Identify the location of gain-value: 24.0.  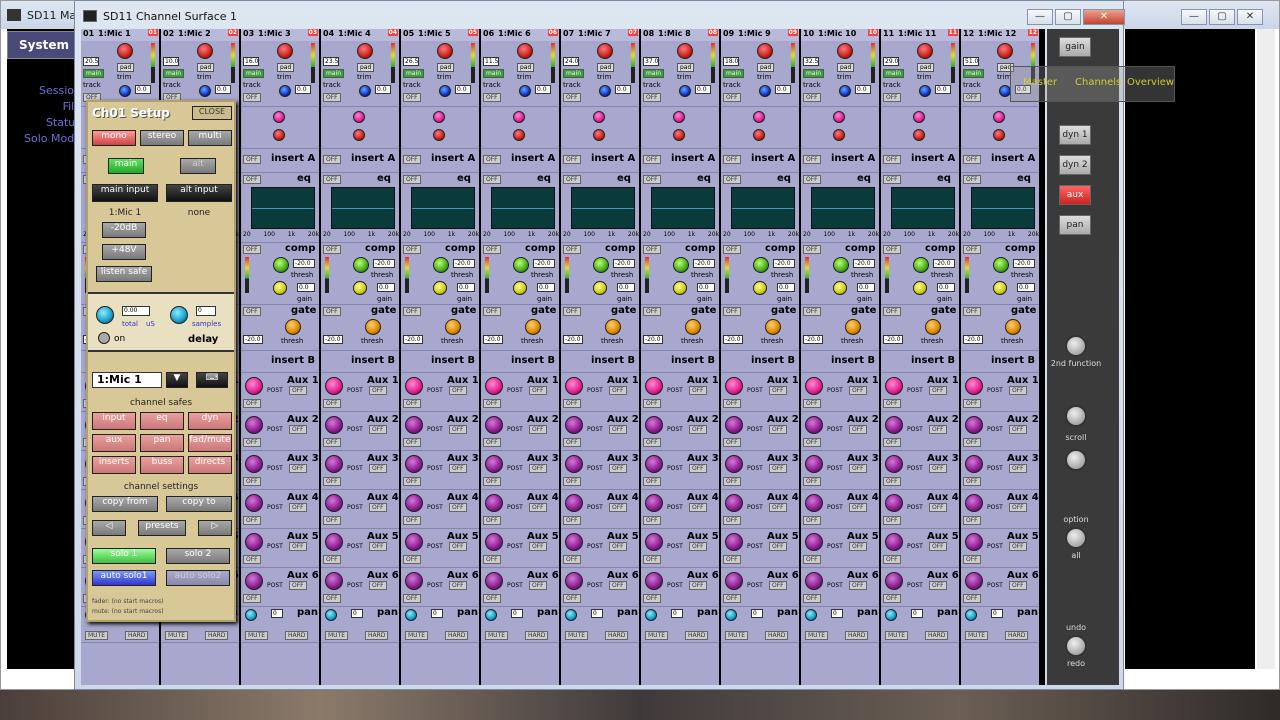
(571, 61).